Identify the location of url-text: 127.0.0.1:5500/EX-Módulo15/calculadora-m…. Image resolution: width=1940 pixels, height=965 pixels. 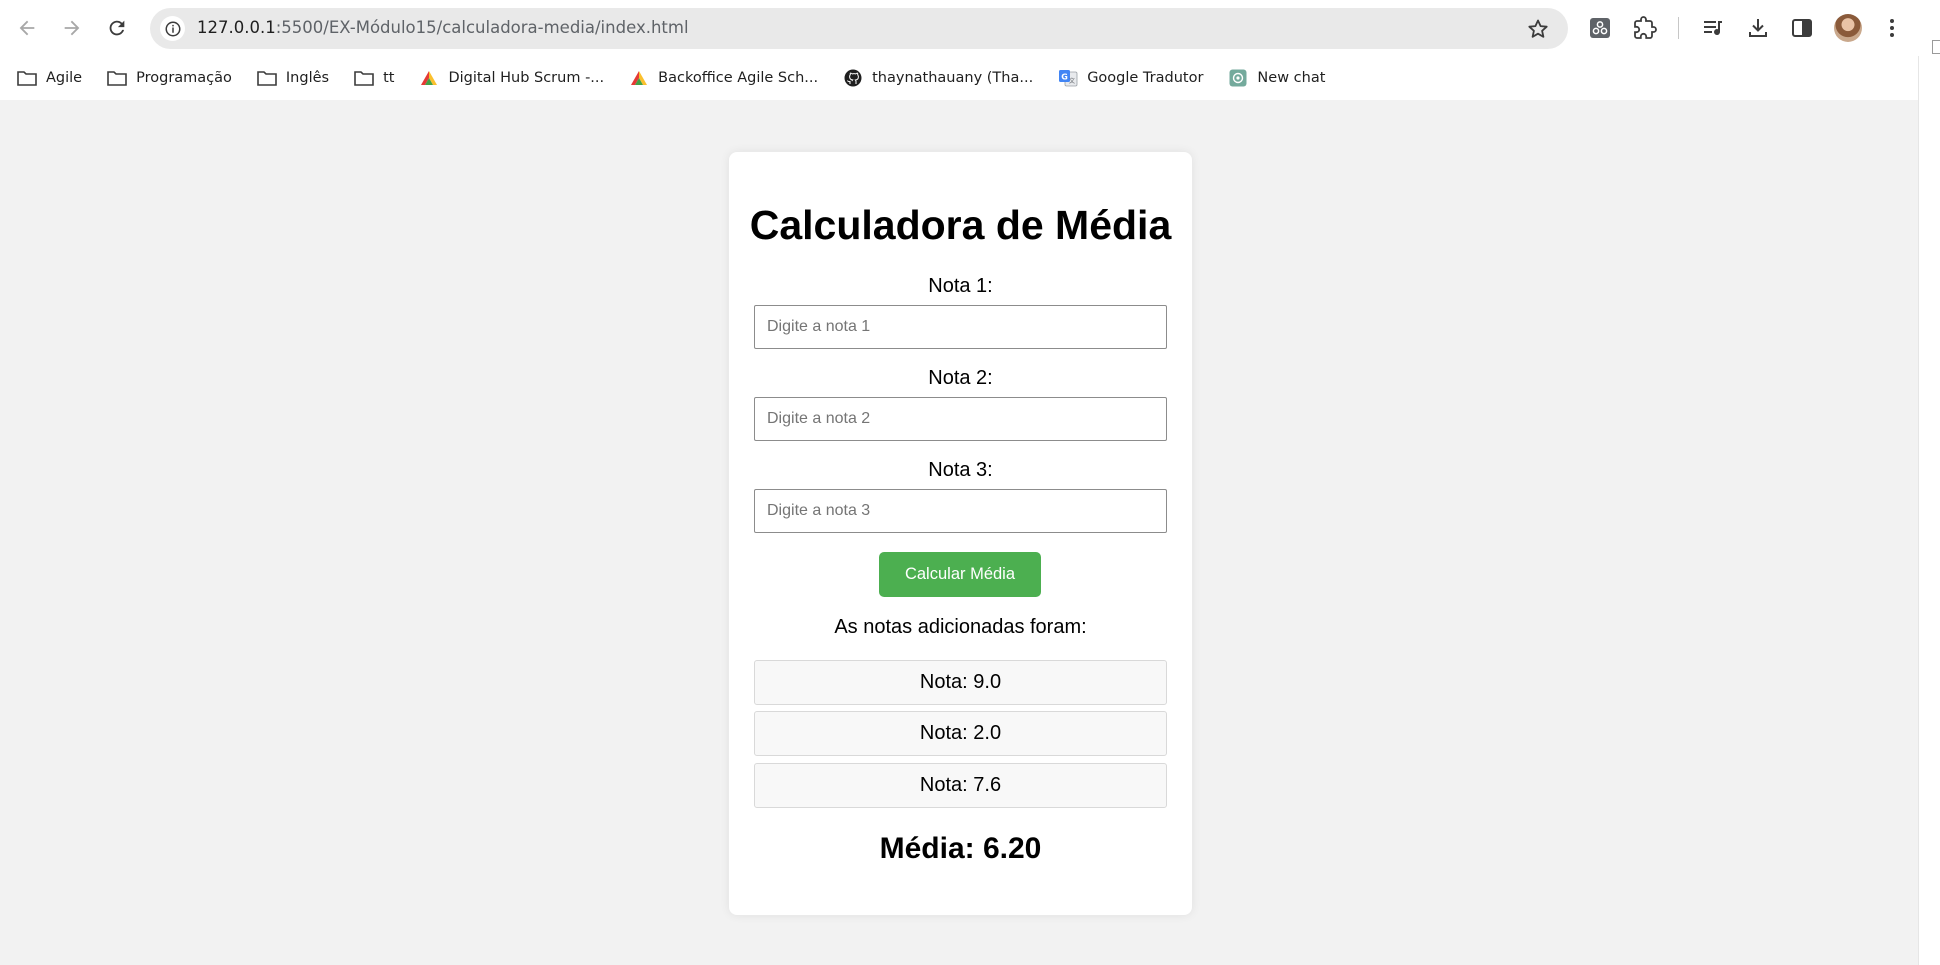
(443, 27).